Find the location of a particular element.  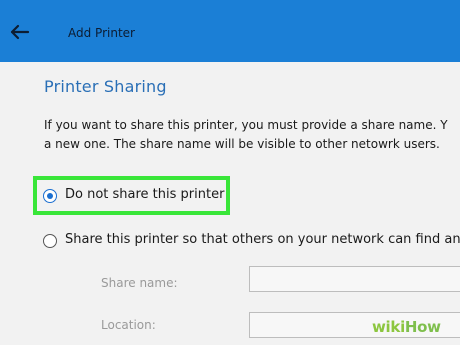

watermark-wiki: wiki is located at coordinates (388, 327).